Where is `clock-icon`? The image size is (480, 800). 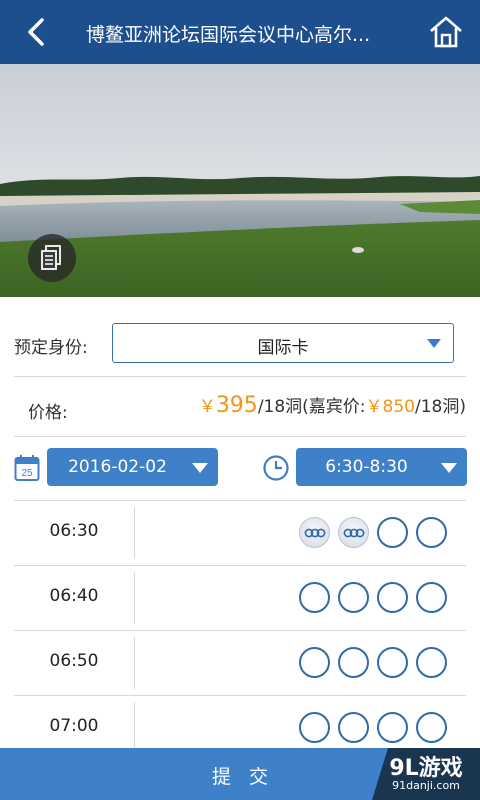
clock-icon is located at coordinates (276, 468).